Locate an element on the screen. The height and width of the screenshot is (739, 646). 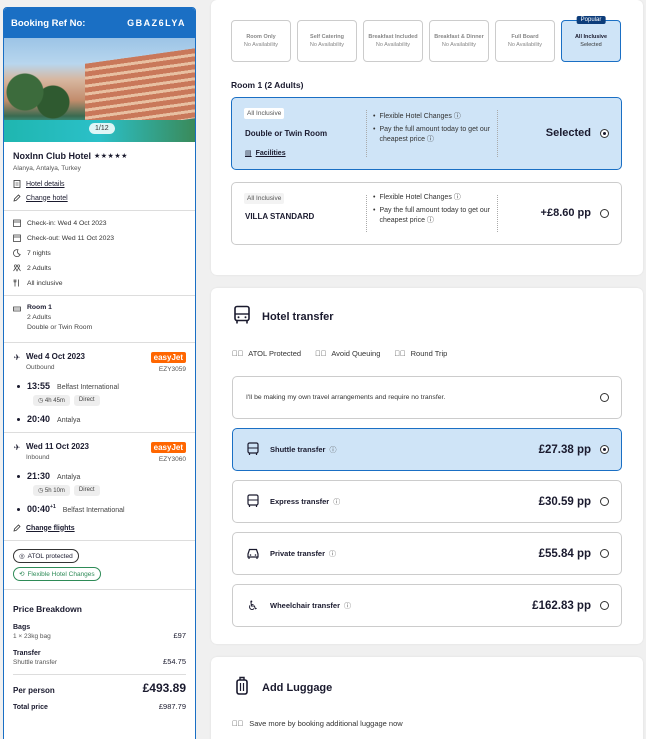
nights-text: 7 nights is located at coordinates (39, 253).